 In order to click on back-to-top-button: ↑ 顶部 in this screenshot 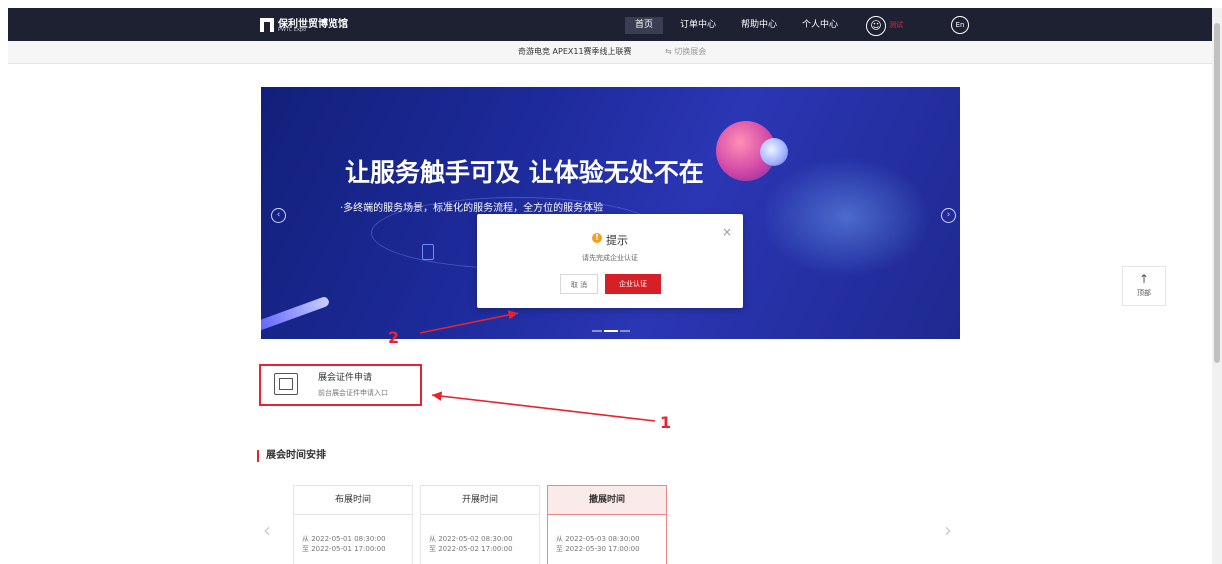, I will do `click(1144, 286)`.